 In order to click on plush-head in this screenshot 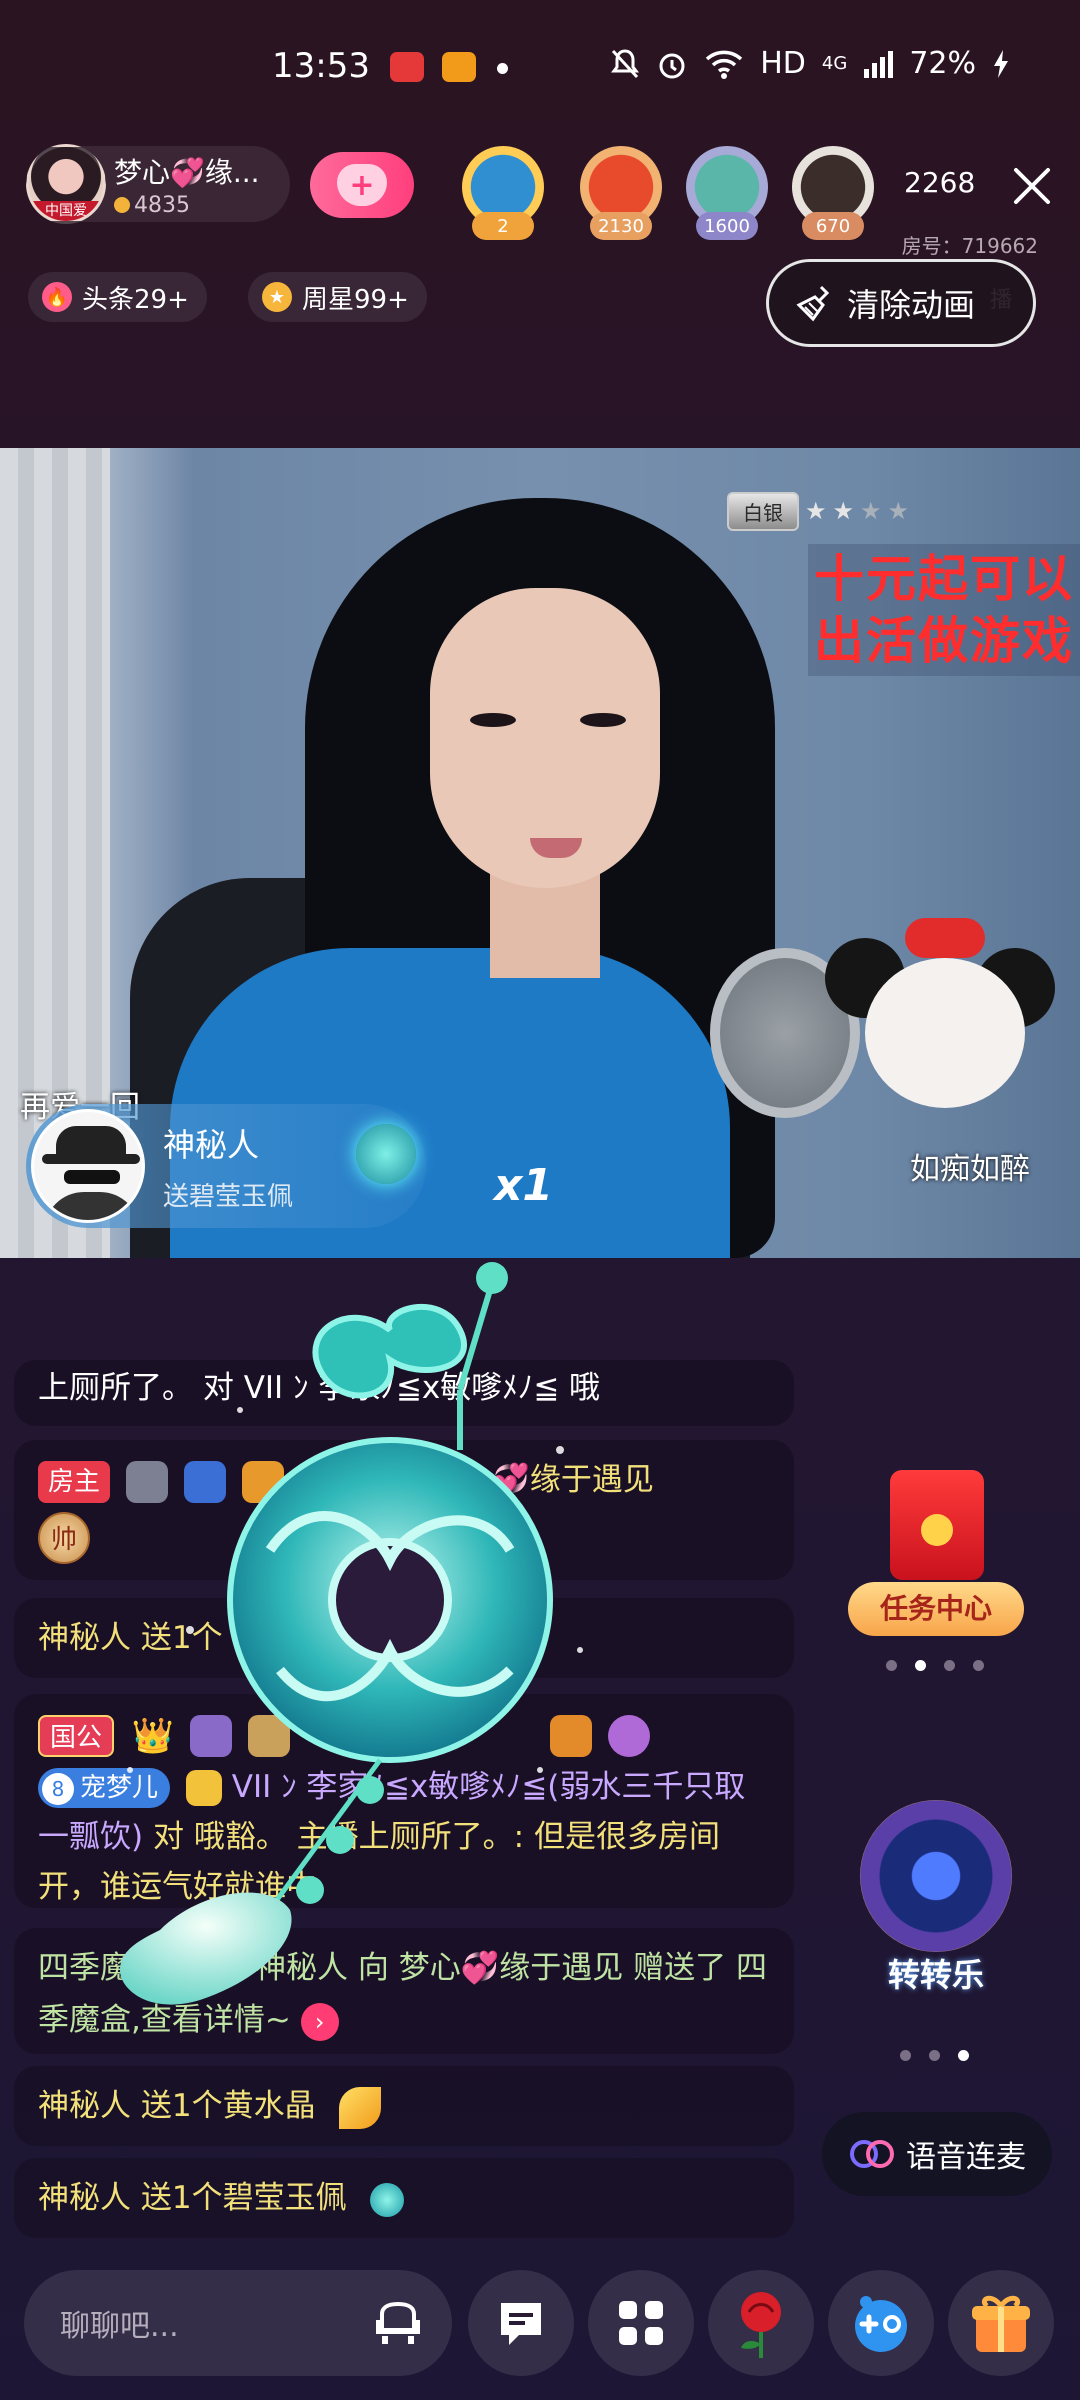, I will do `click(945, 1033)`.